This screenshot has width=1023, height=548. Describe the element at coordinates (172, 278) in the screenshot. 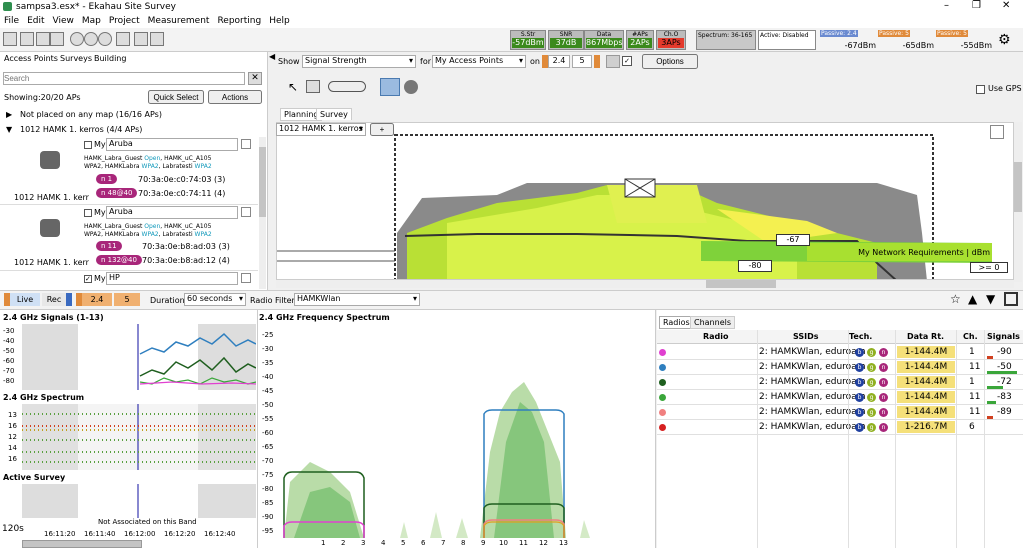

I see `vendor-field: HP` at that location.